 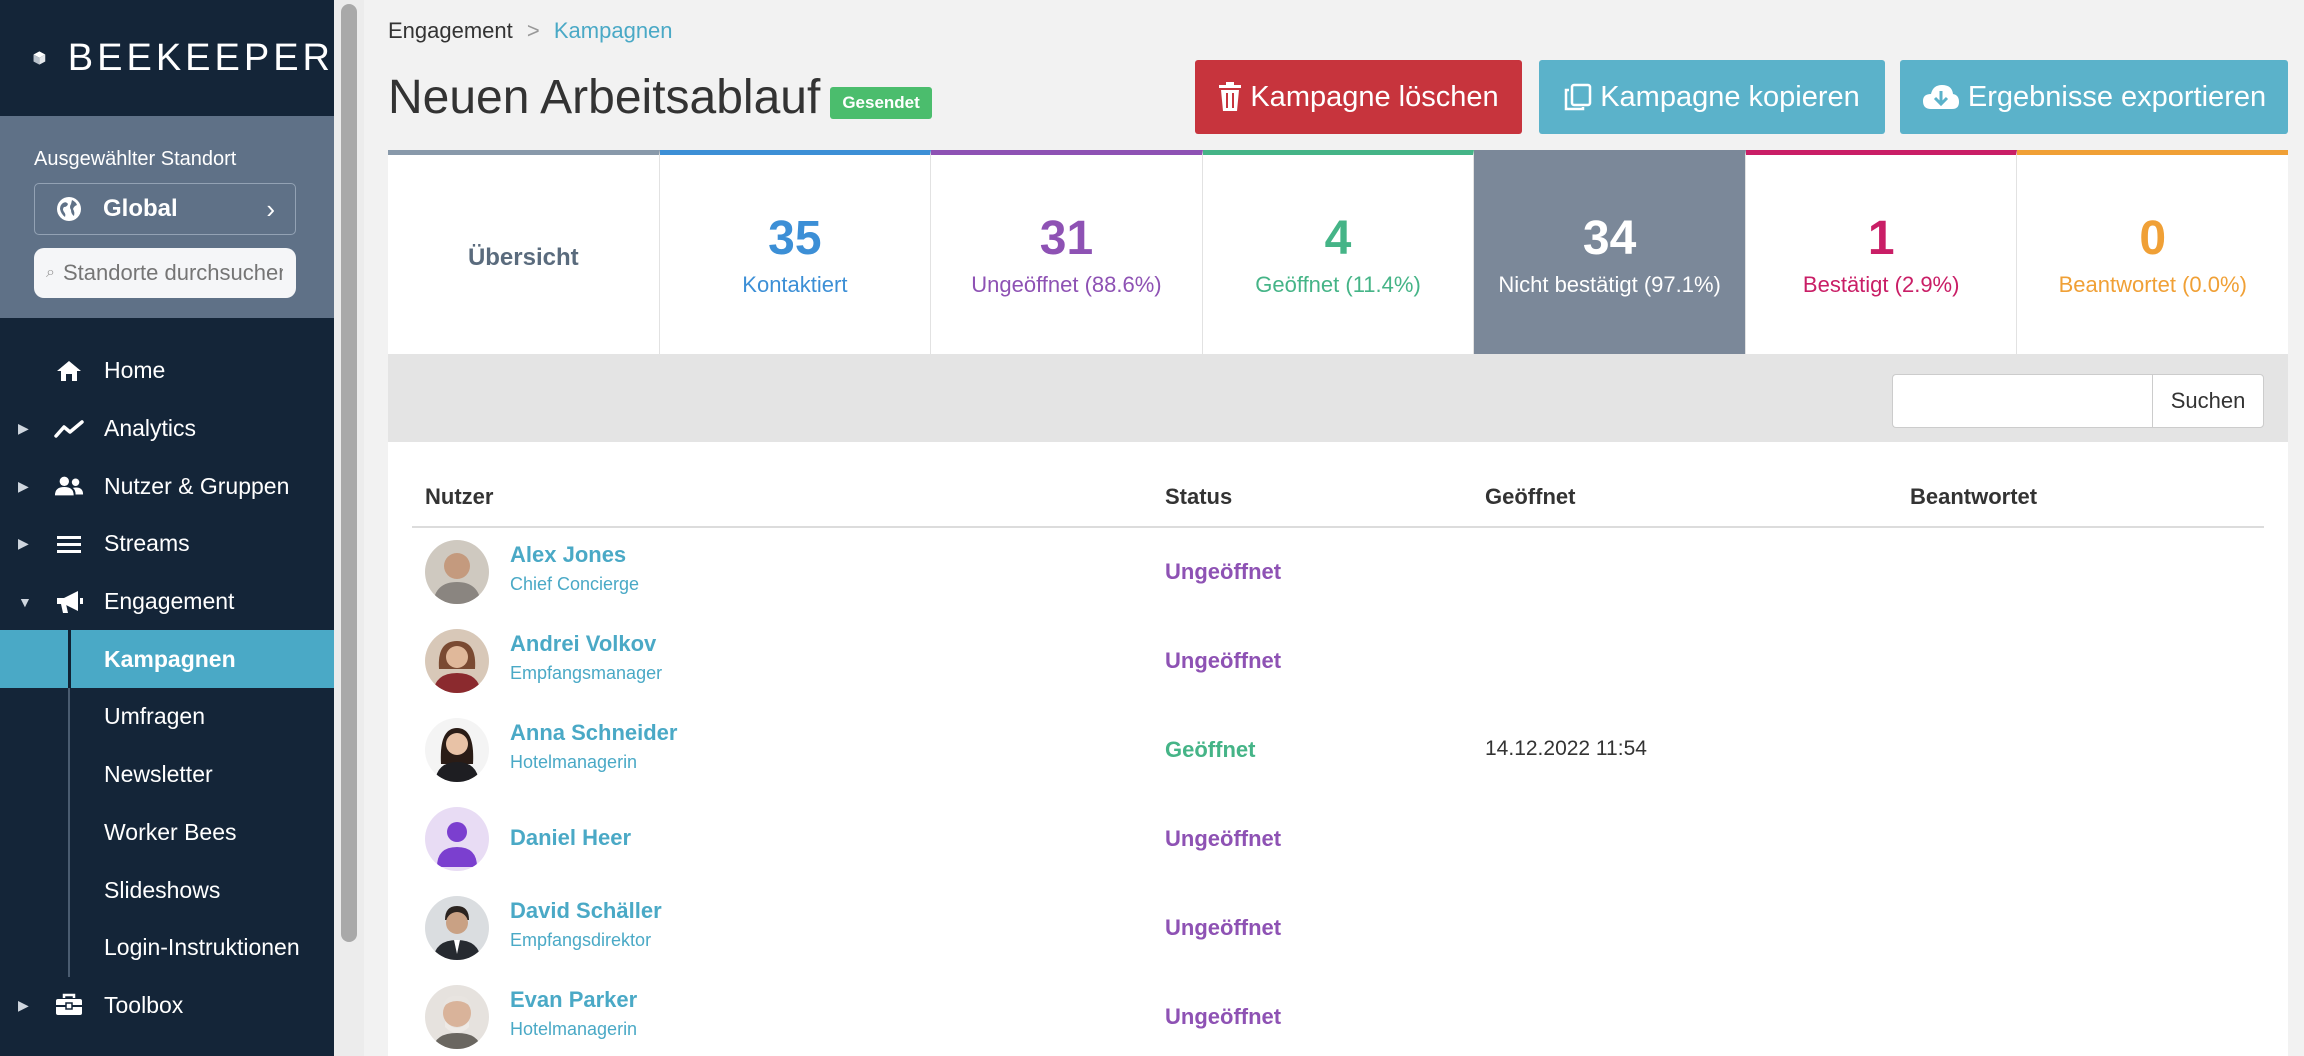 I want to click on breadcrumb: Engagement > Kampagnen, so click(x=530, y=31).